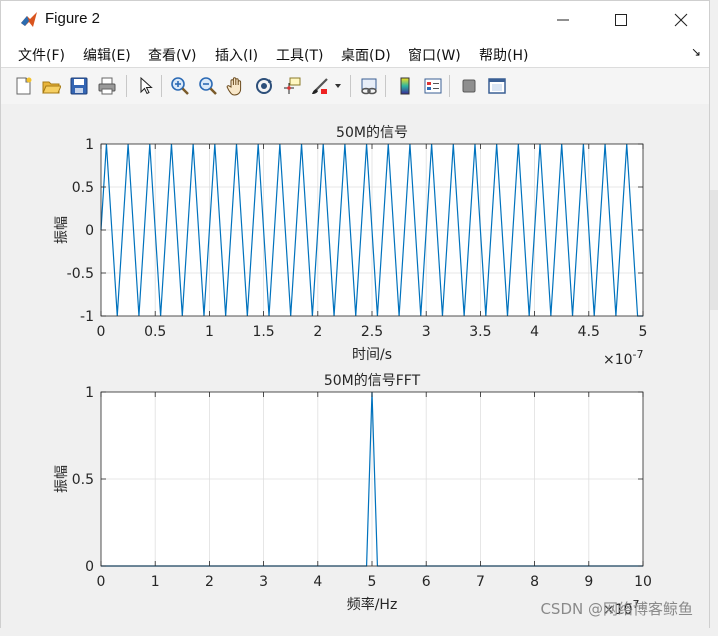  I want to click on title-bar: Figure 2, so click(355, 20).